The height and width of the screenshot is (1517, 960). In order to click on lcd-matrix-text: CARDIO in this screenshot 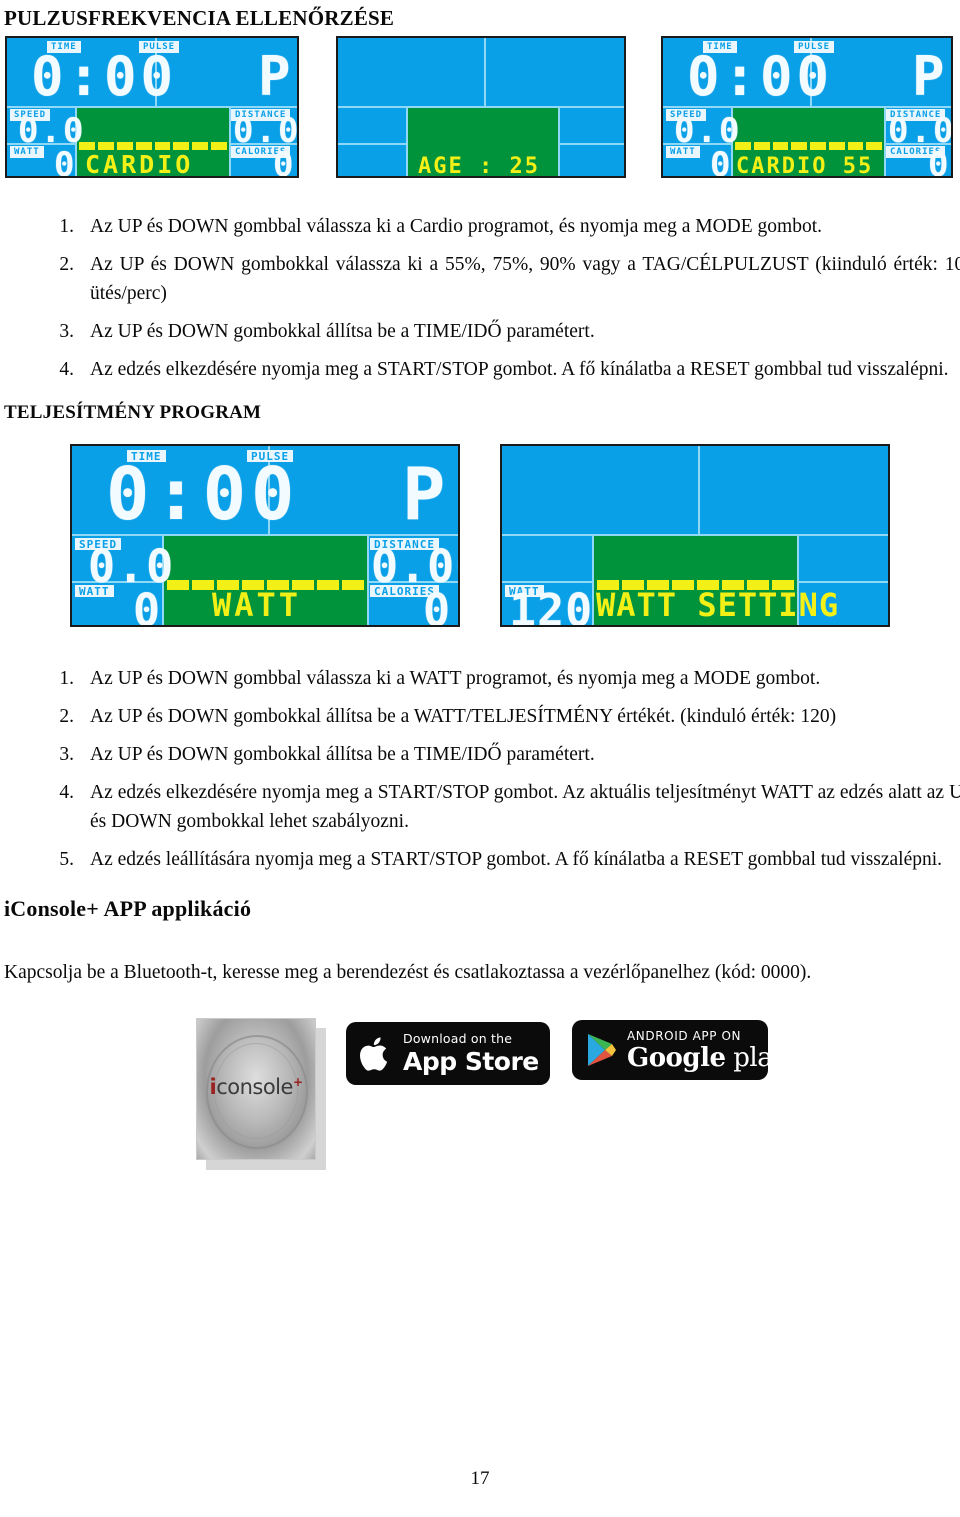, I will do `click(139, 164)`.